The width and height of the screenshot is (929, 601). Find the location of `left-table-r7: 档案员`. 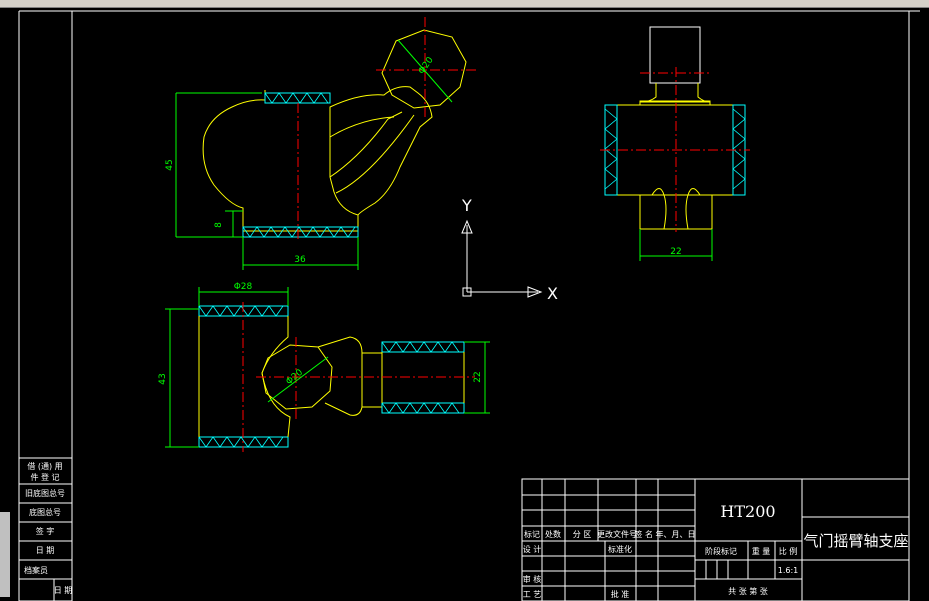

left-table-r7: 档案员 is located at coordinates (36, 570).